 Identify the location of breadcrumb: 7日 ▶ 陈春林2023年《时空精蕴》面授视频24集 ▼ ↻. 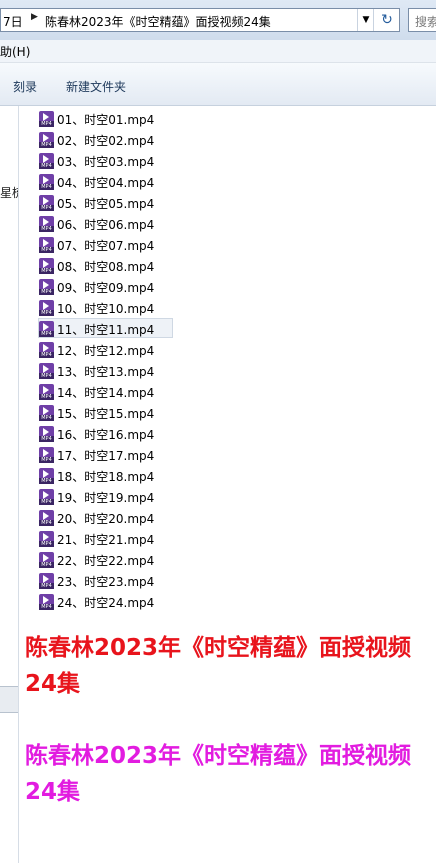
(200, 20).